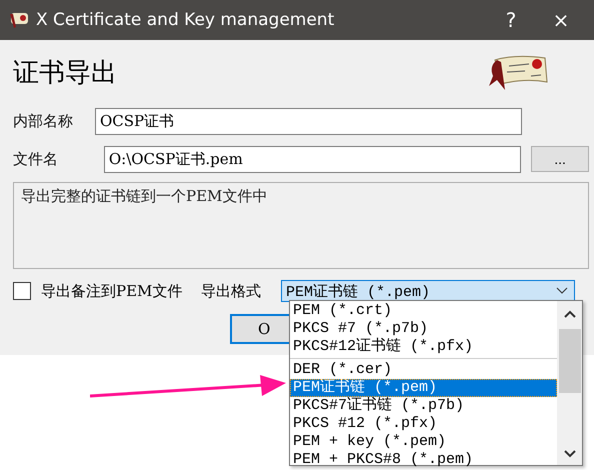  What do you see at coordinates (36, 159) in the screenshot?
I see `field-label: 文件名` at bounding box center [36, 159].